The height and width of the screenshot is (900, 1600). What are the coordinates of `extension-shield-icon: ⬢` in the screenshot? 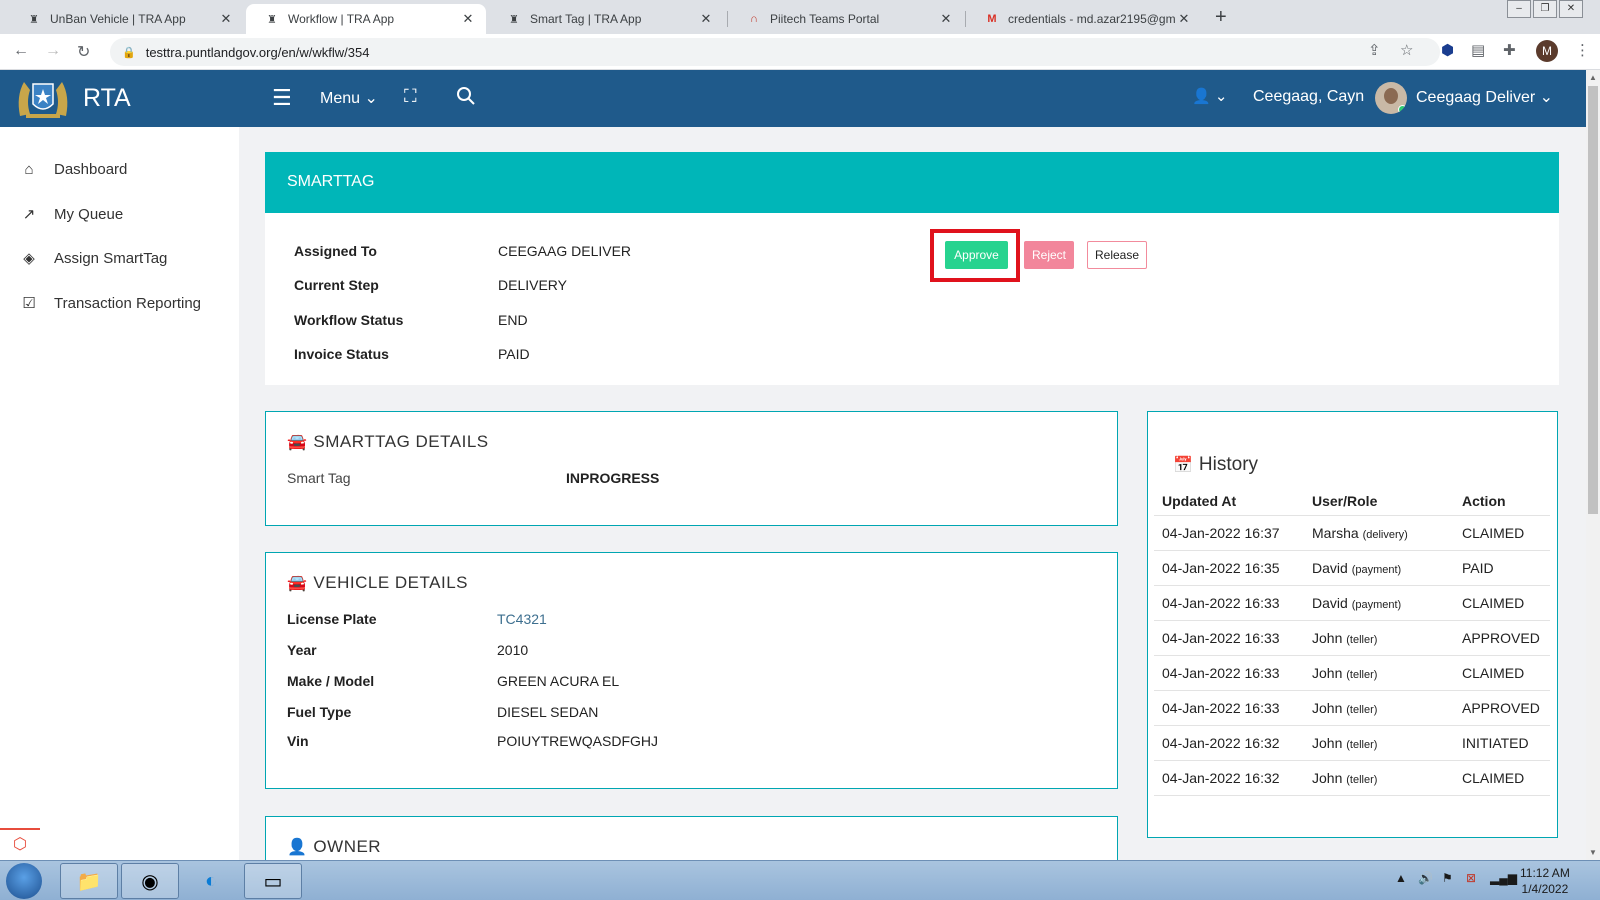 It's located at (1447, 50).